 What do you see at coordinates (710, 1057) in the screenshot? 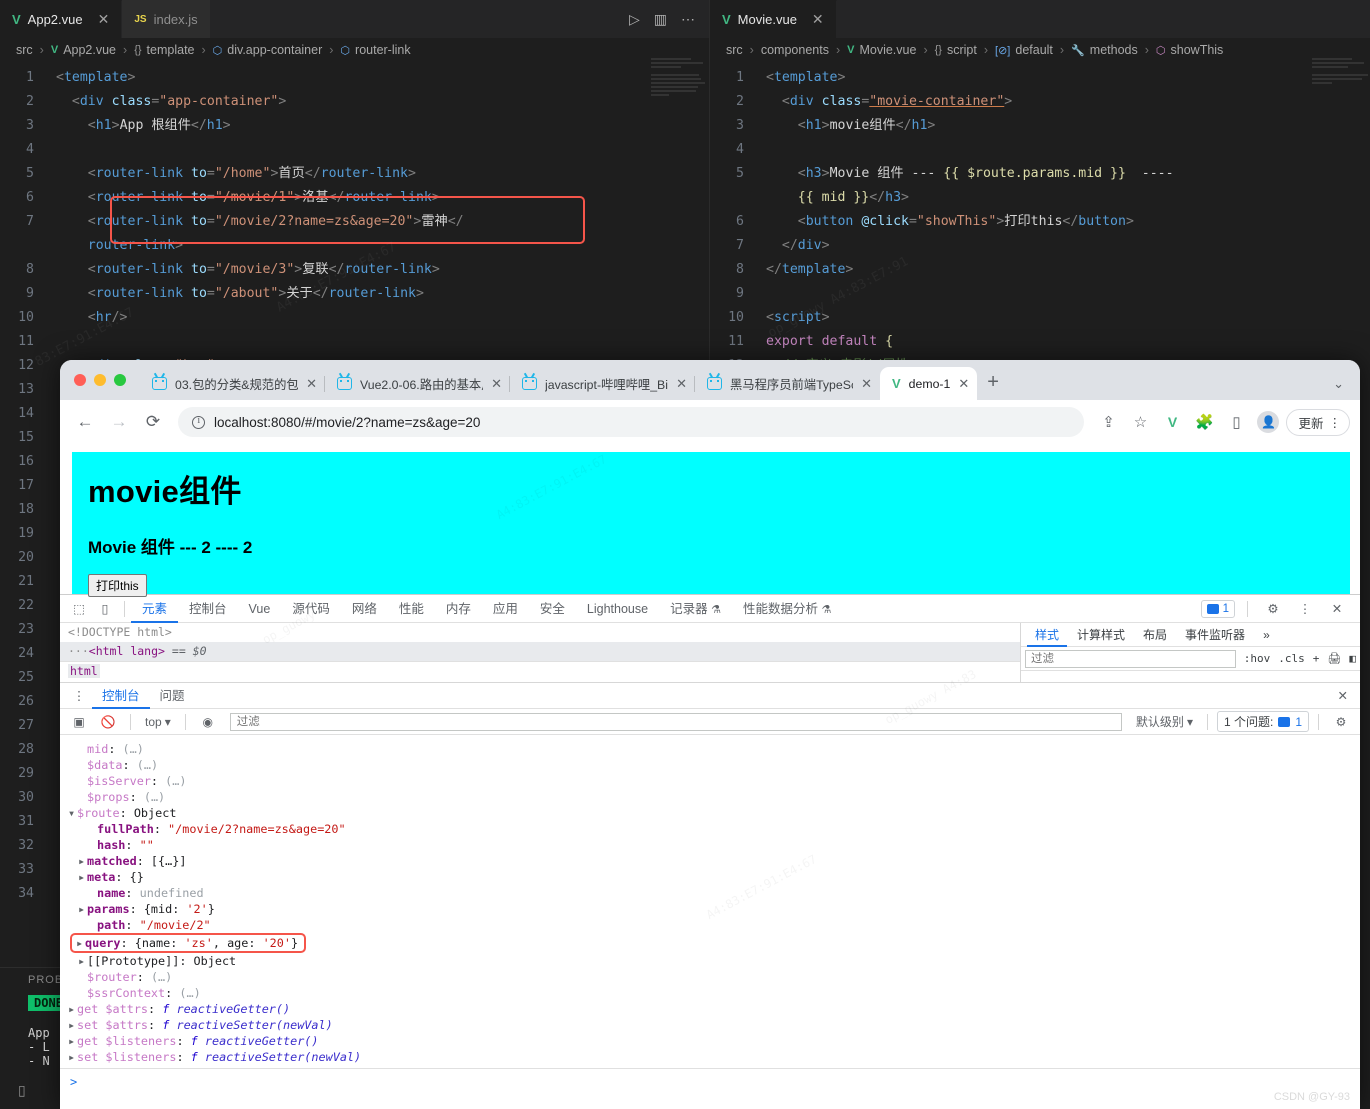
I see `console-row: set $listeners: f reactiveSetter(newVal)` at bounding box center [710, 1057].